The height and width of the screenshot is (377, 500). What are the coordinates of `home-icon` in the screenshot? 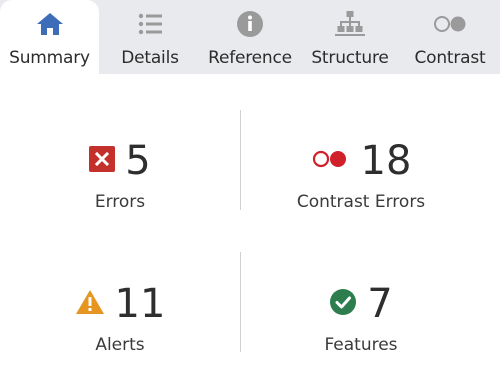 It's located at (50, 24).